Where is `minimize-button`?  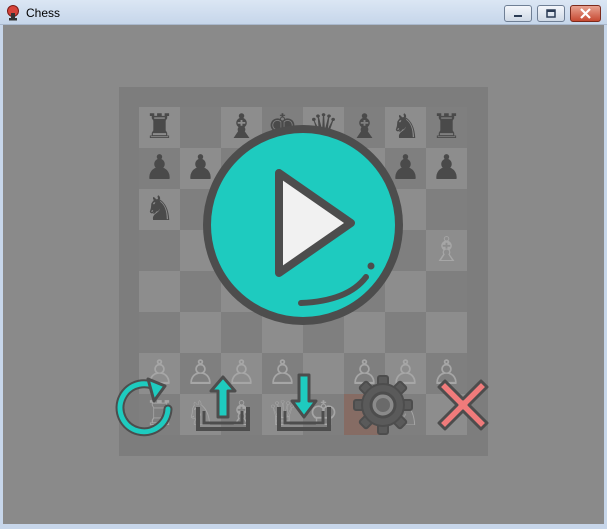 minimize-button is located at coordinates (518, 13).